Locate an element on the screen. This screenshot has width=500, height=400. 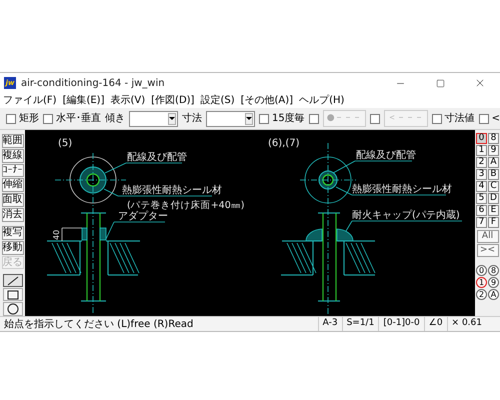
layer-button: E is located at coordinates (493, 210).